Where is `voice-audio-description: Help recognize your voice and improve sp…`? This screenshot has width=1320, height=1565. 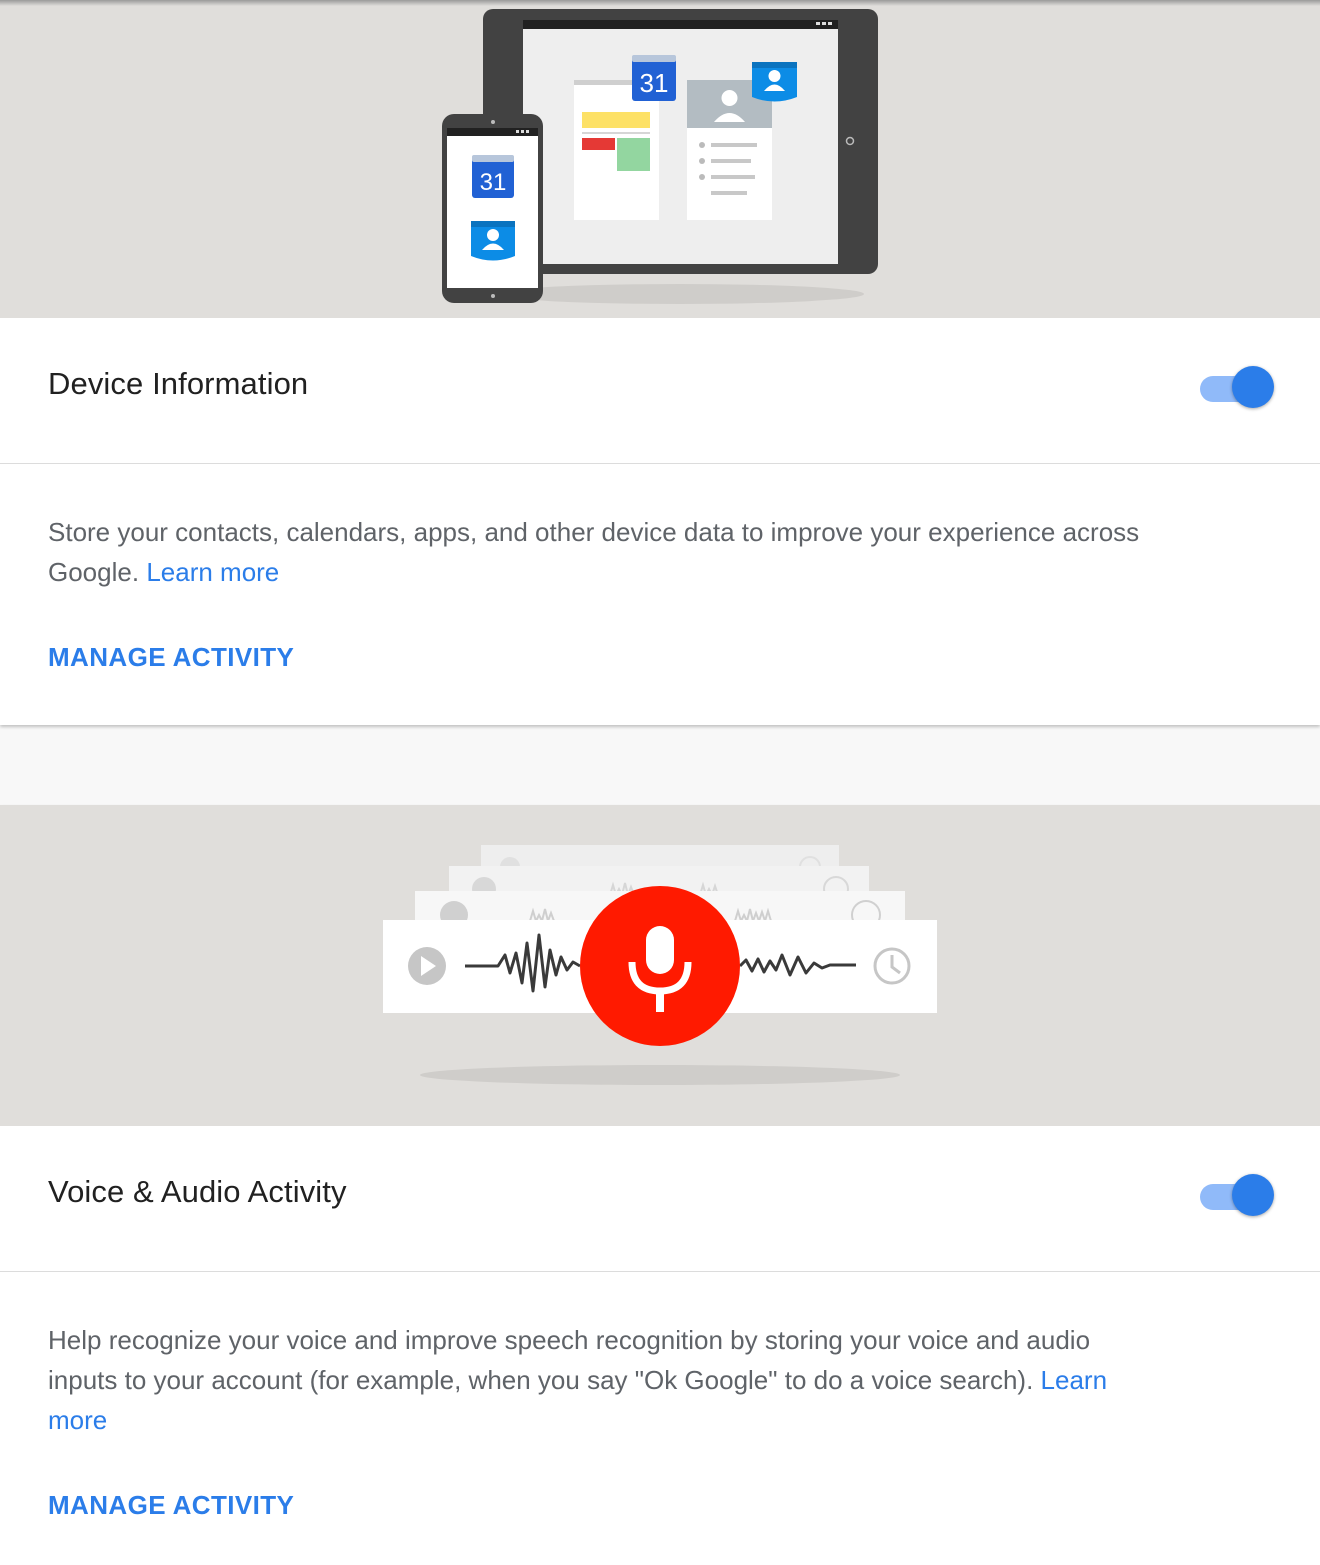
voice-audio-description: Help recognize your voice and improve sp… is located at coordinates (598, 1380).